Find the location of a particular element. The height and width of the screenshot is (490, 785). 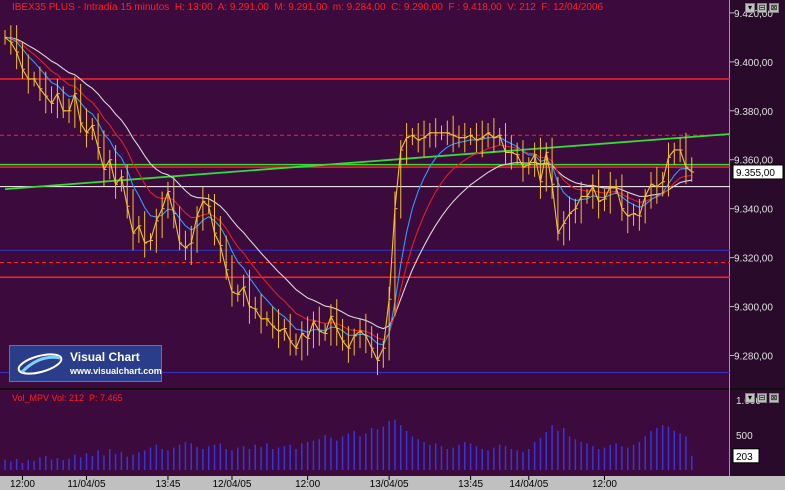

y-tick-label: 9.400,00 is located at coordinates (753, 63).